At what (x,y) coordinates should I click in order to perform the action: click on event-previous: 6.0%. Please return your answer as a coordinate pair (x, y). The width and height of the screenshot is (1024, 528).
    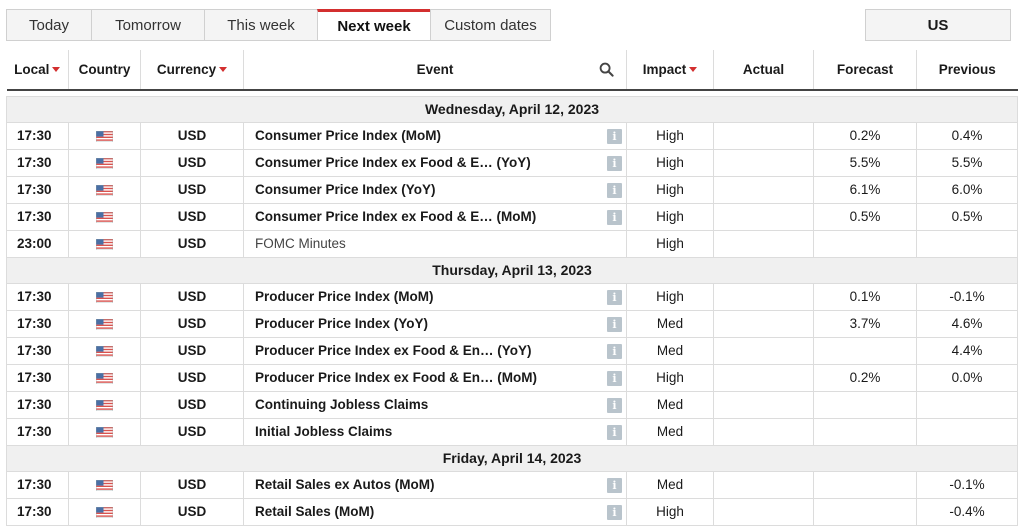
    Looking at the image, I should click on (967, 189).